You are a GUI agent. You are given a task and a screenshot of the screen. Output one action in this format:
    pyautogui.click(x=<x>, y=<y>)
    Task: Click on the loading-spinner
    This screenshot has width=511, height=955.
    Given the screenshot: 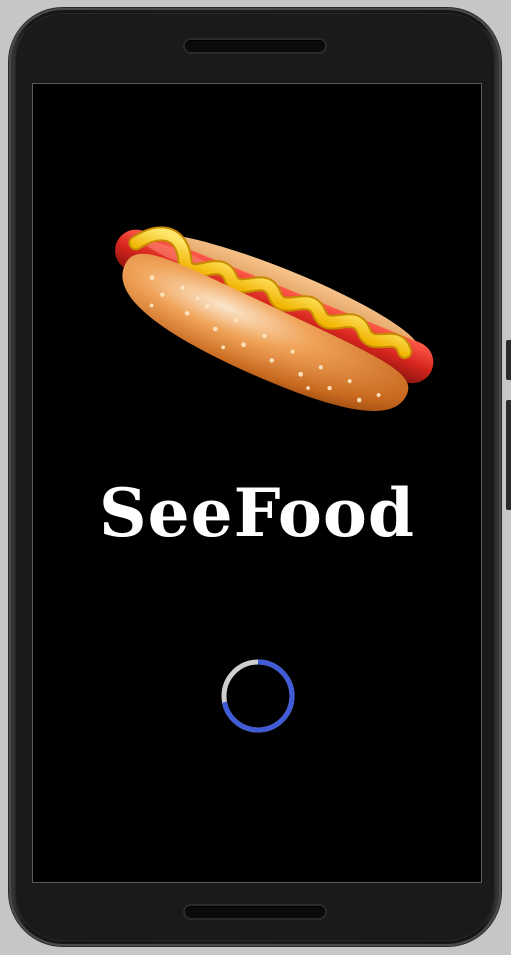 What is the action you would take?
    pyautogui.click(x=258, y=696)
    